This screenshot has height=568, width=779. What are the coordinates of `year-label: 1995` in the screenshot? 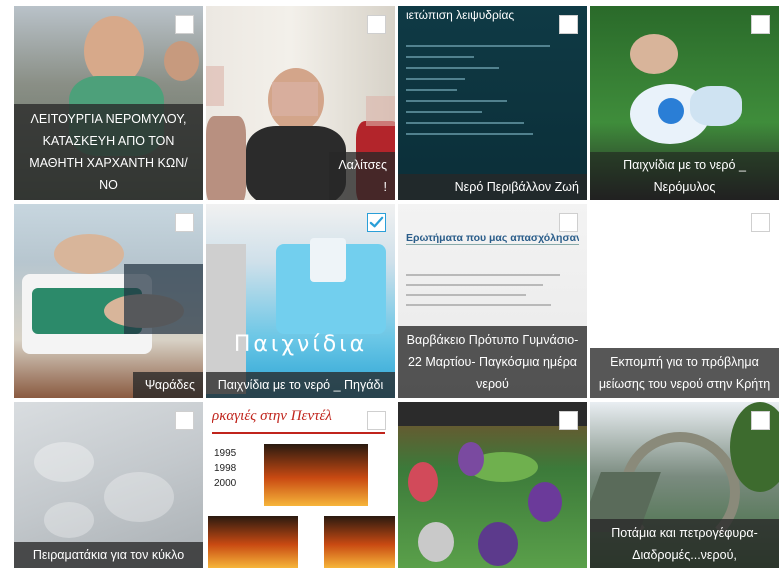 It's located at (225, 453).